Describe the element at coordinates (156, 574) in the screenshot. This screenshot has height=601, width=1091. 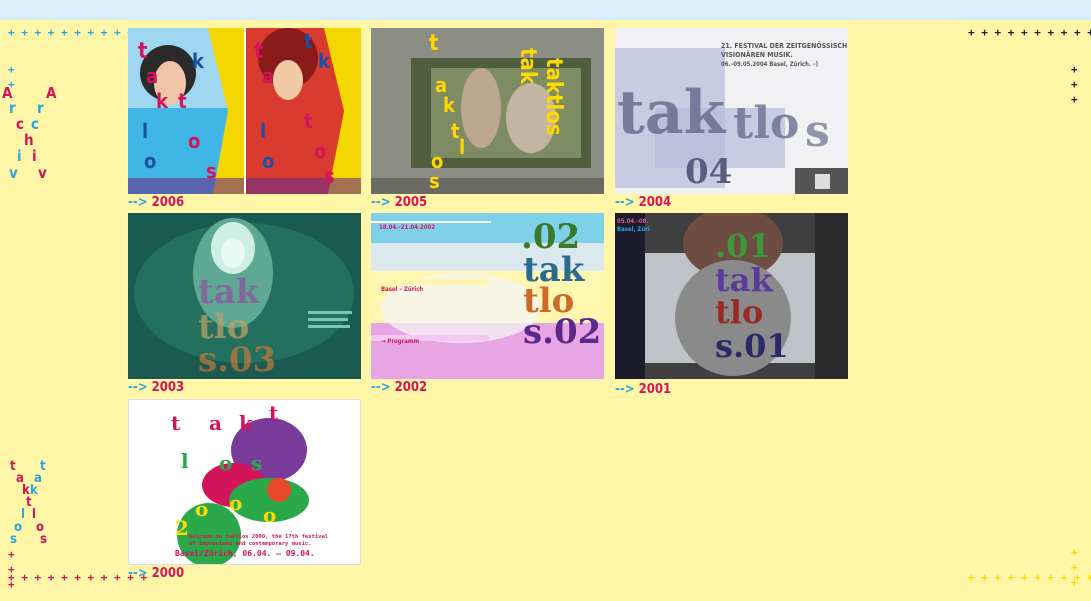
I see `year-link-2000: --> 2000` at that location.